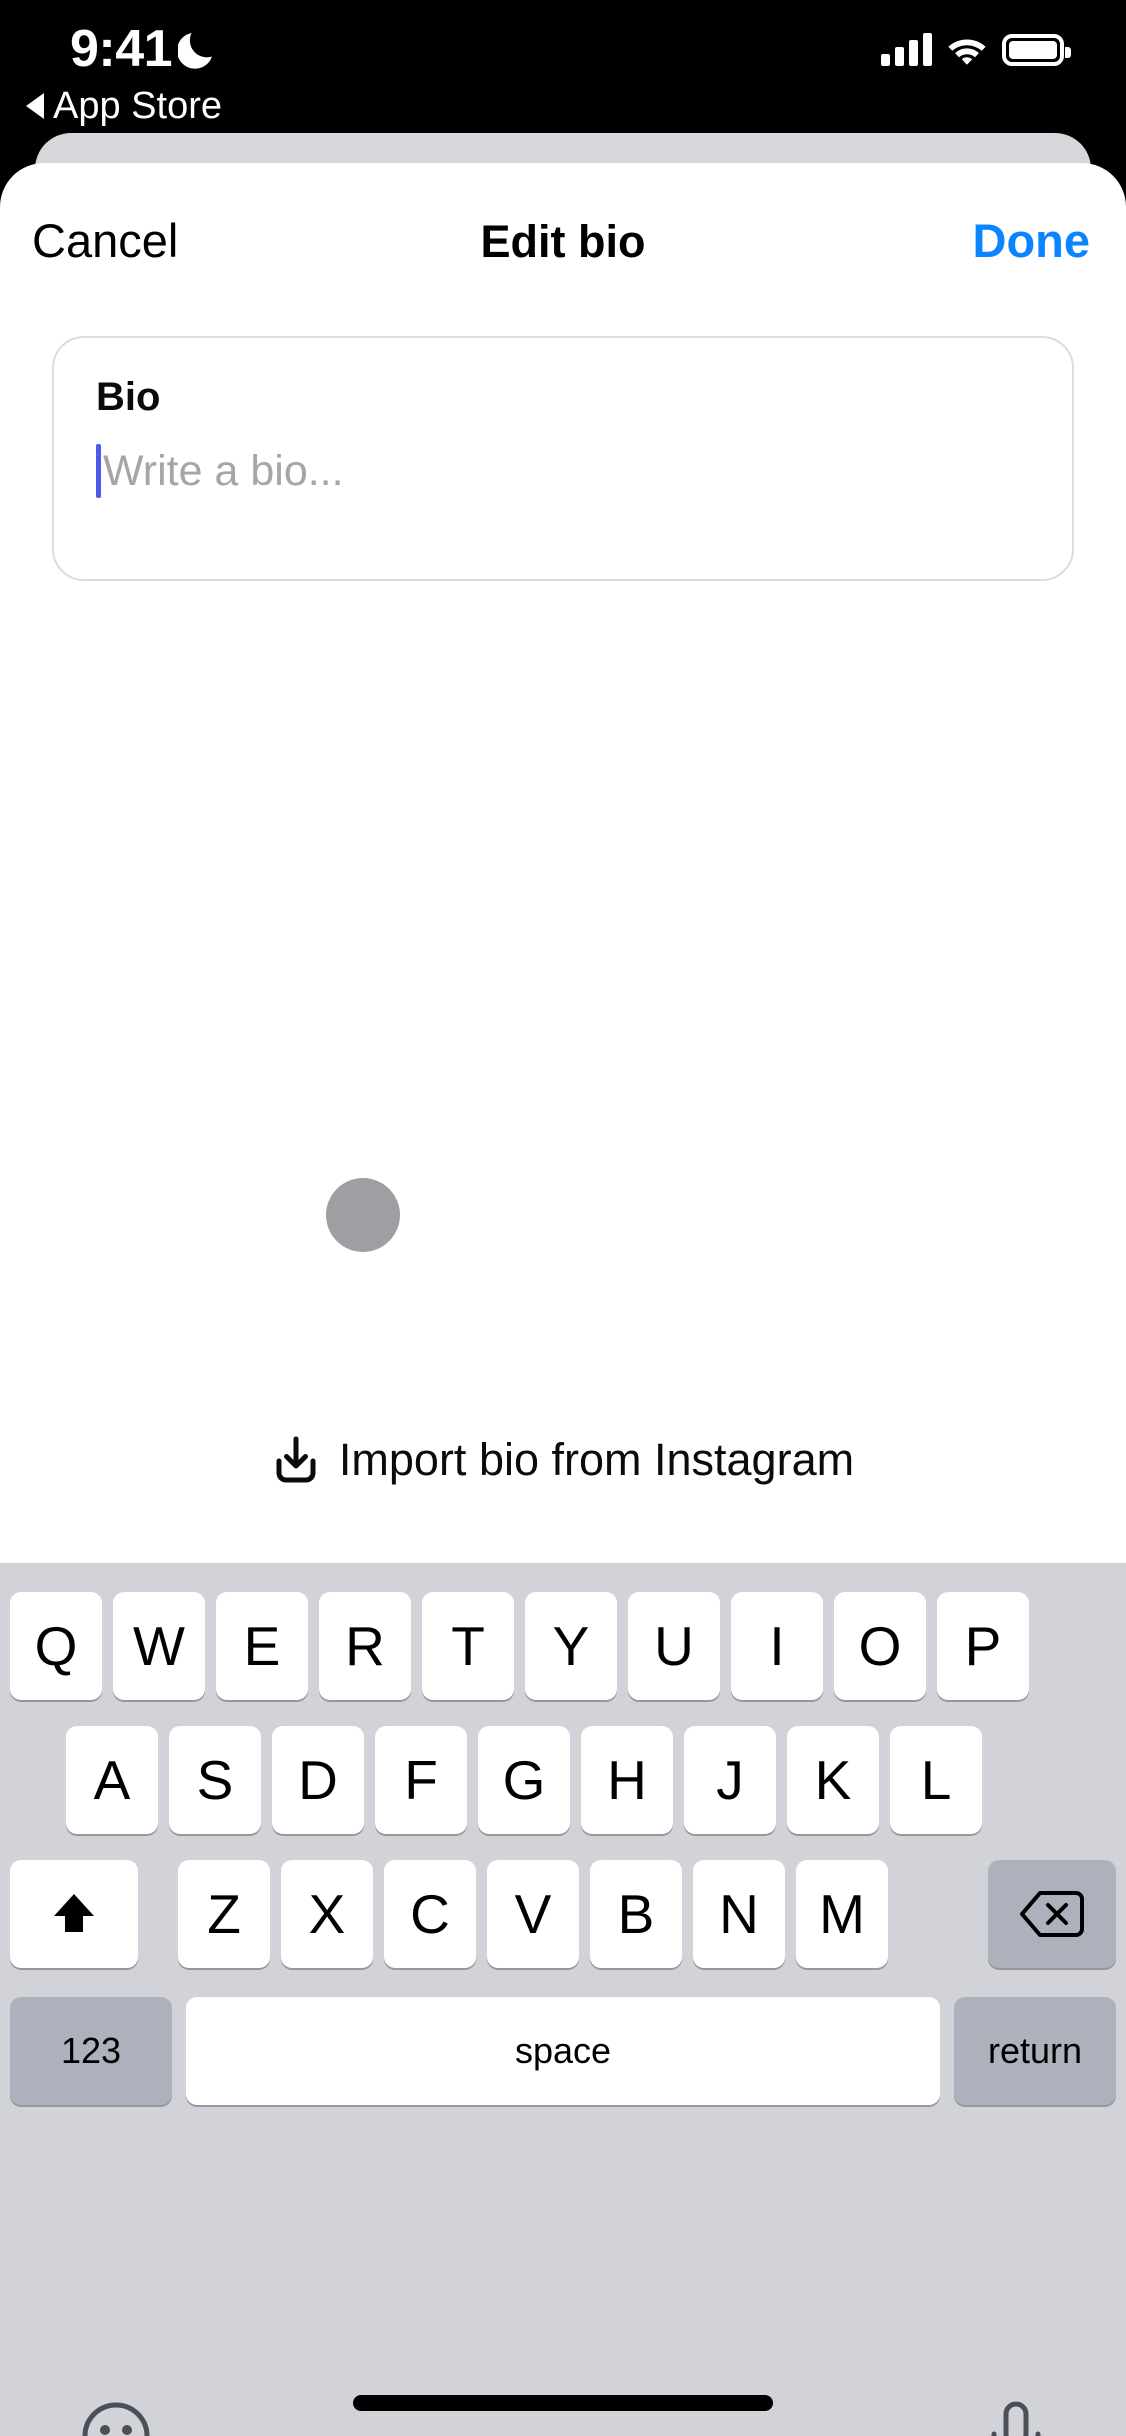 The height and width of the screenshot is (2436, 1126). I want to click on smiley-face-icon, so click(116, 2418).